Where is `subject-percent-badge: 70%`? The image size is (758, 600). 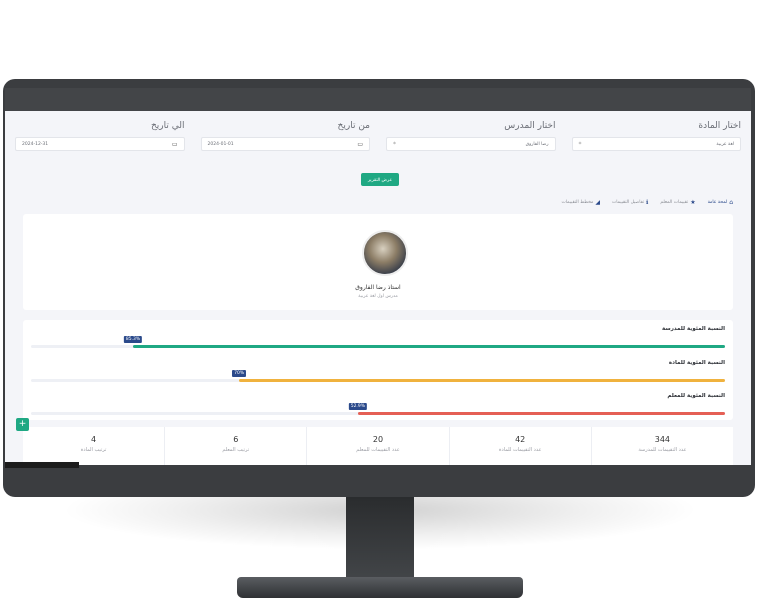
subject-percent-badge: 70% is located at coordinates (239, 373).